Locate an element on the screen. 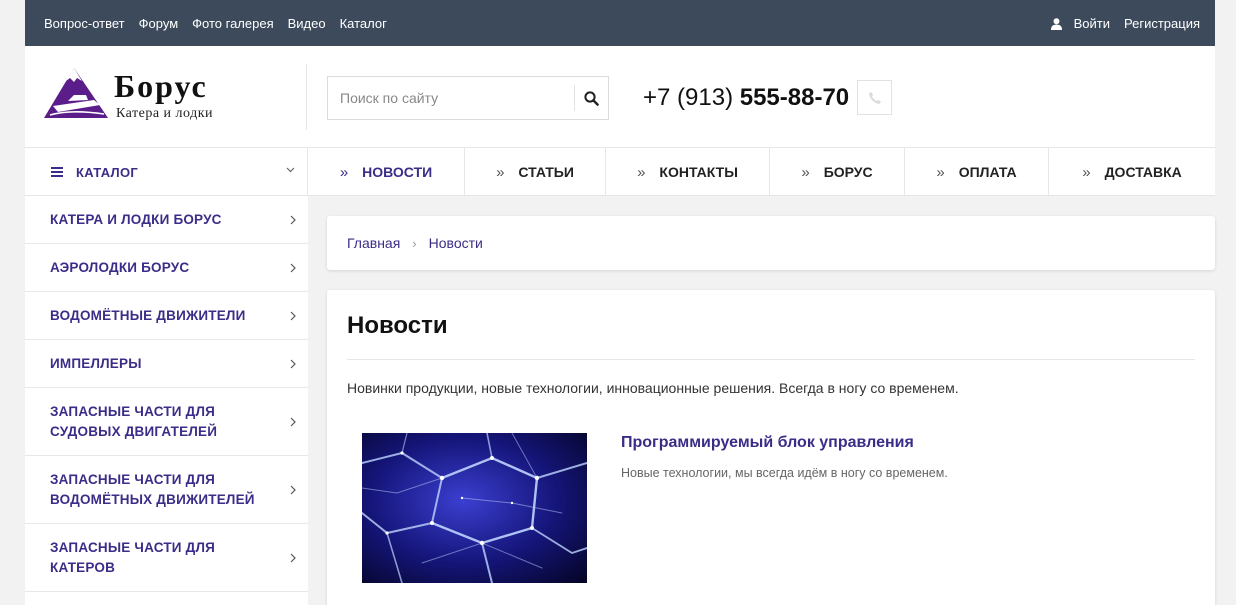 This screenshot has width=1236, height=605. phone-number: +7 (913) 555-88-70 is located at coordinates (746, 98).